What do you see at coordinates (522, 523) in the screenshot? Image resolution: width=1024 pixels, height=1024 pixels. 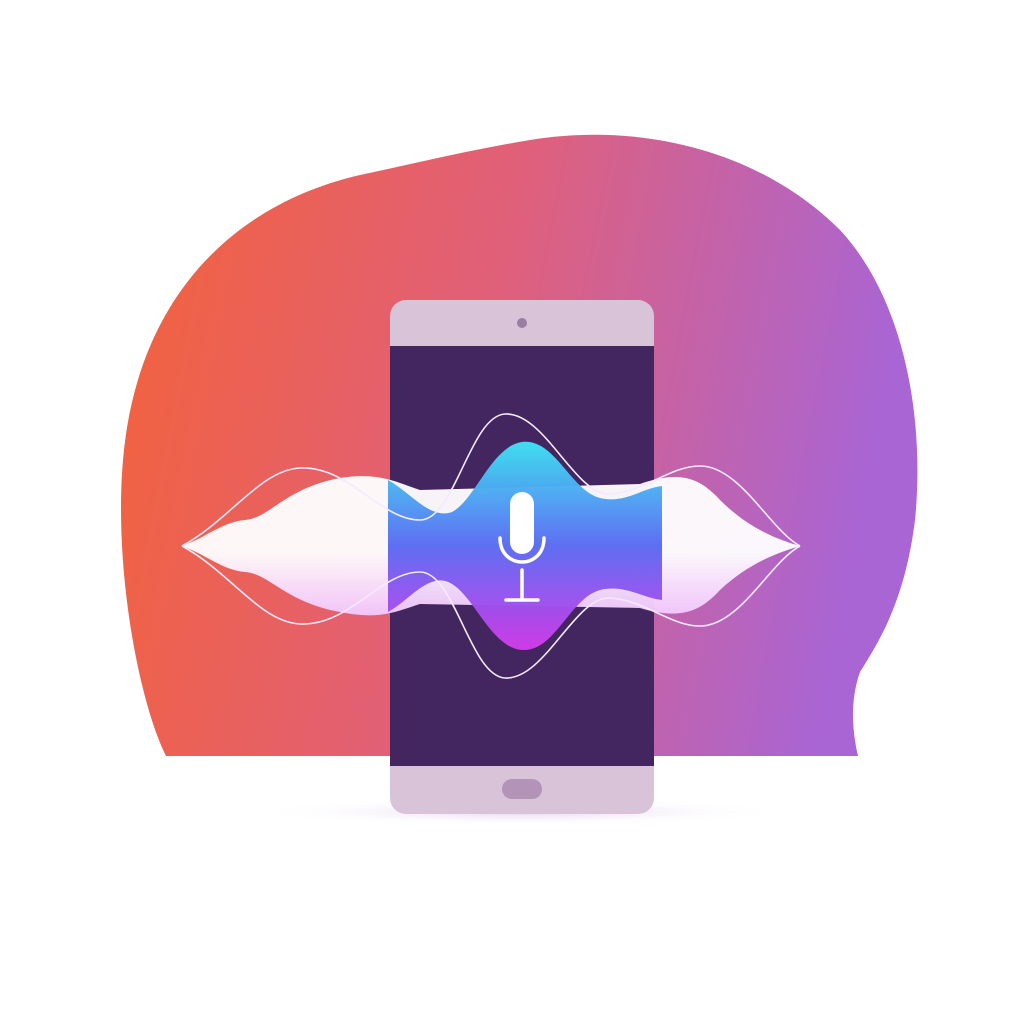 I see `mic-capsule` at bounding box center [522, 523].